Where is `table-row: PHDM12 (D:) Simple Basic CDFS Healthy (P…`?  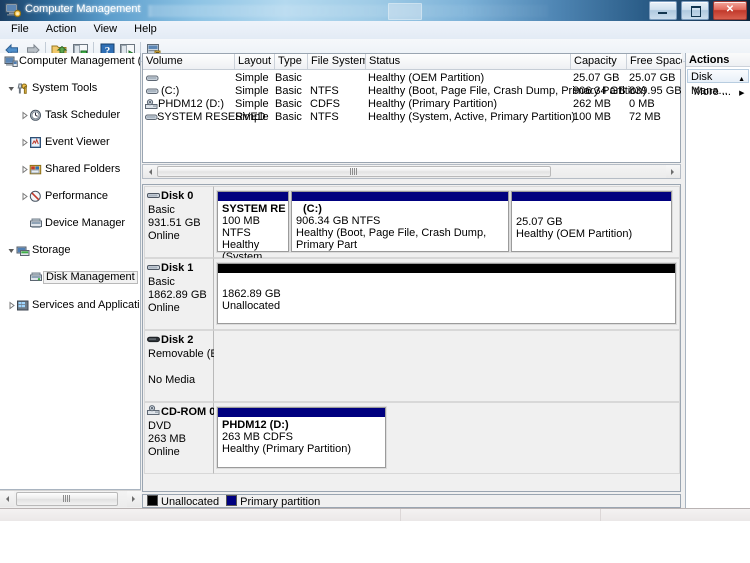 table-row: PHDM12 (D:) Simple Basic CDFS Healthy (P… is located at coordinates (411, 104).